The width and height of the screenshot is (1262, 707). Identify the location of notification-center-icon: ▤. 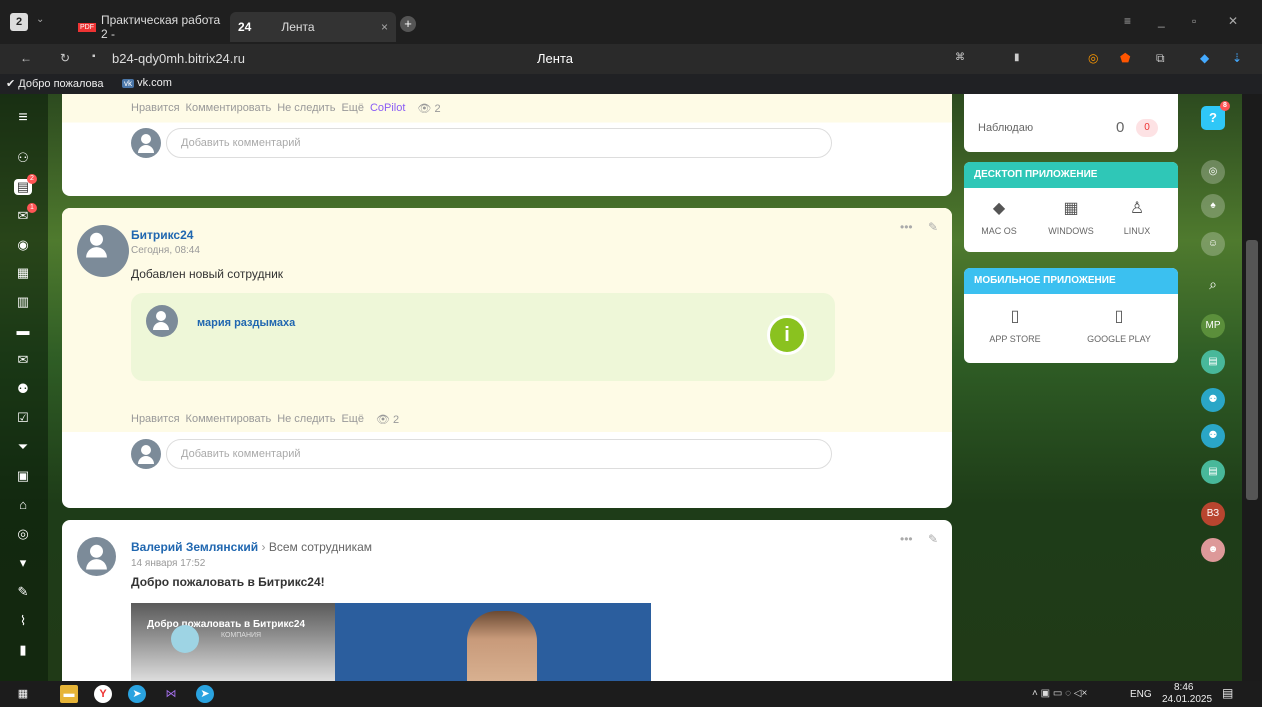
(1227, 693).